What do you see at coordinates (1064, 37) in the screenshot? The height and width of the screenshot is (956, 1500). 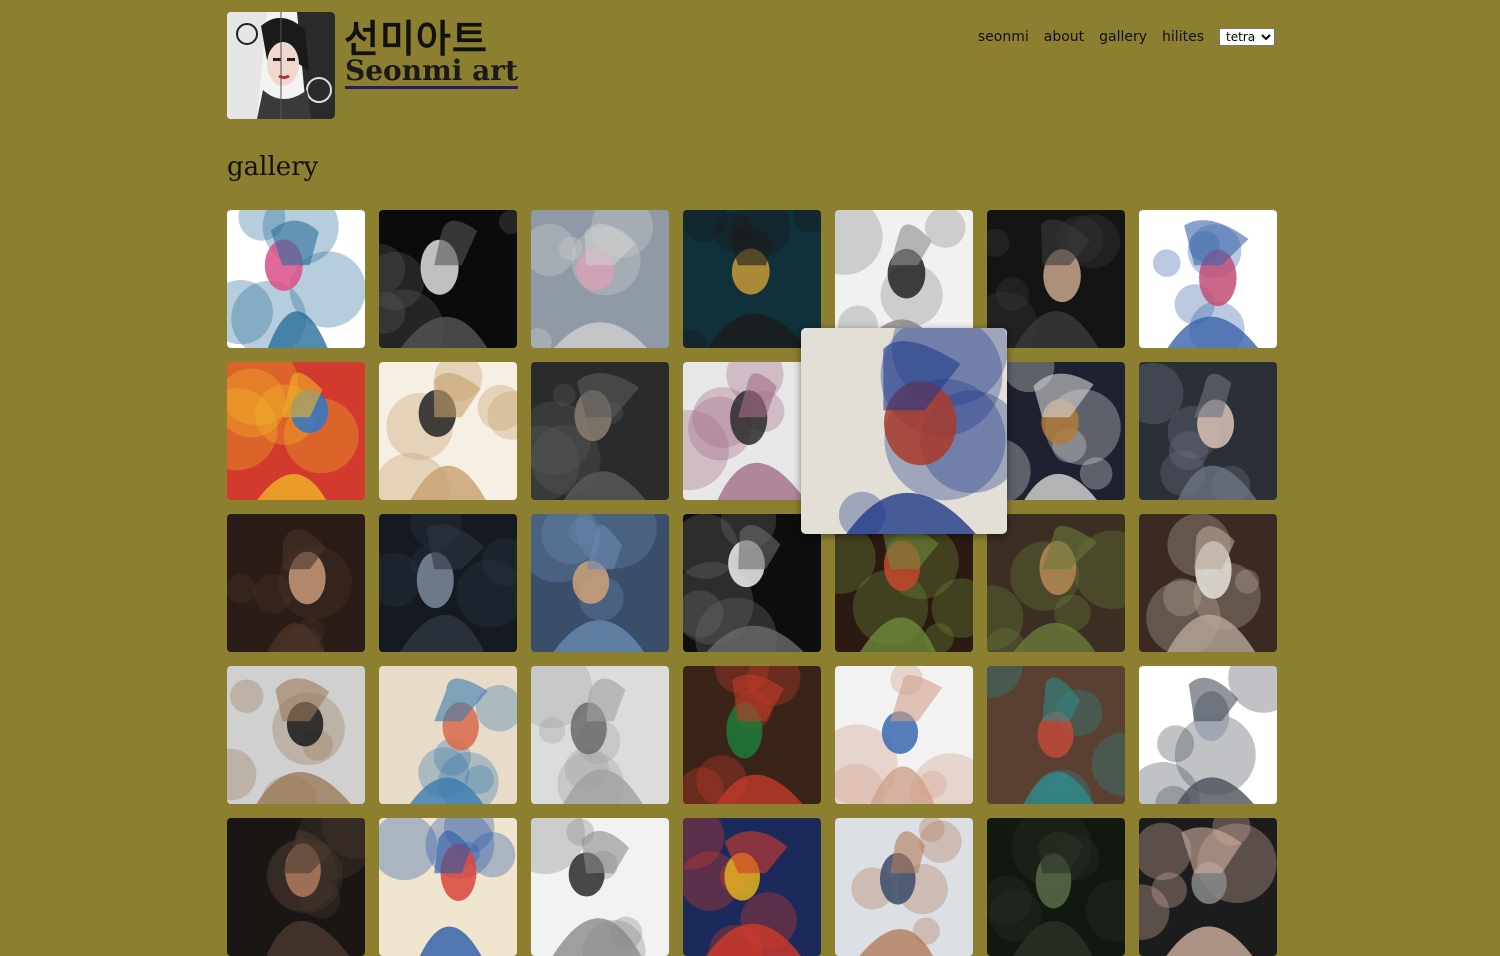 I see `nav-link-about: about` at bounding box center [1064, 37].